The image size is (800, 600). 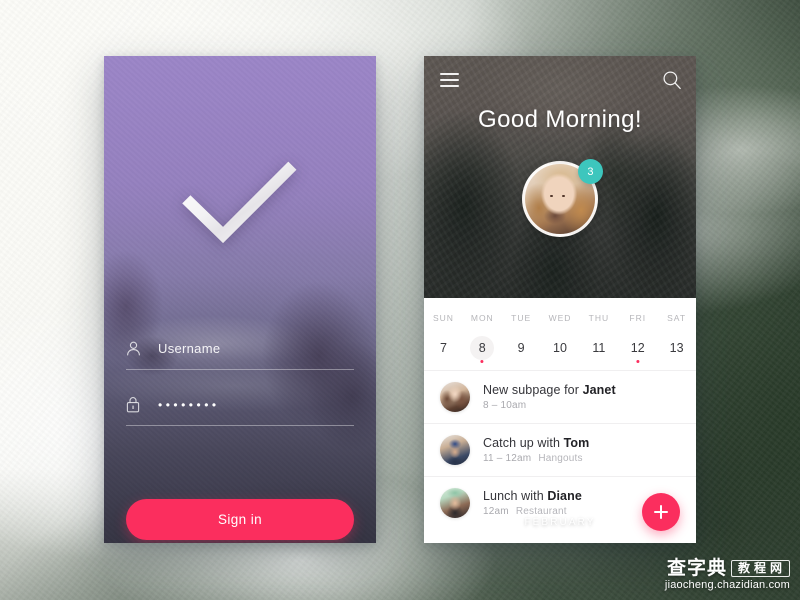 I want to click on event-title-prefix: Lunch with, so click(x=515, y=496).